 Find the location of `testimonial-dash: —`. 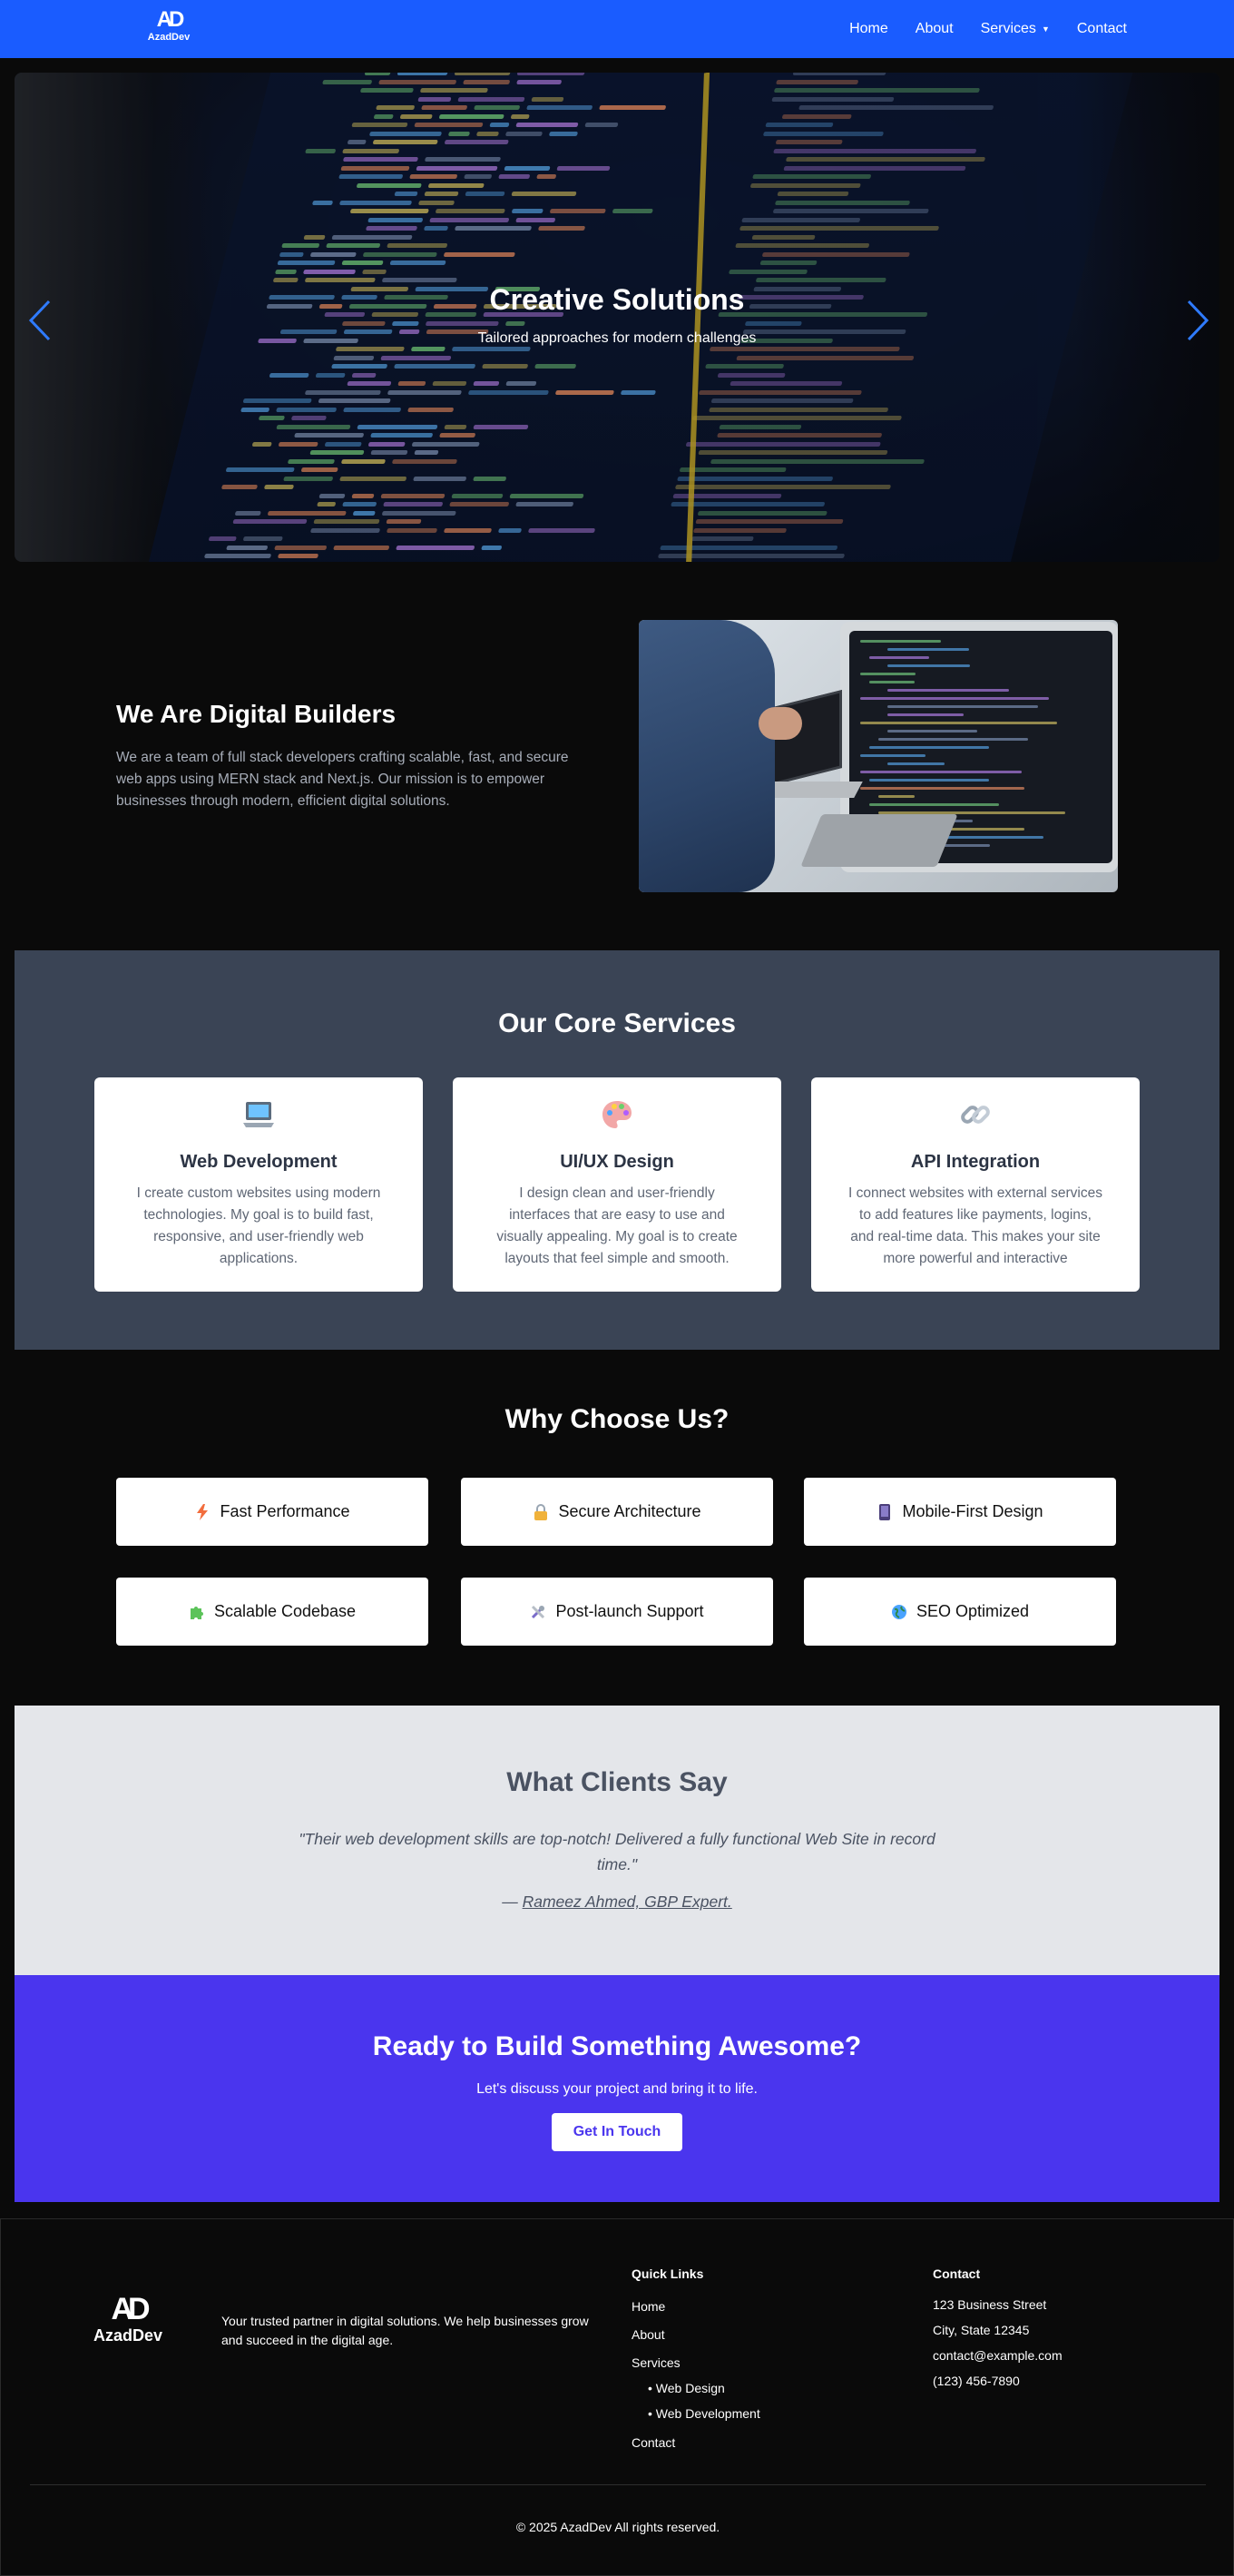

testimonial-dash: — is located at coordinates (512, 1902).